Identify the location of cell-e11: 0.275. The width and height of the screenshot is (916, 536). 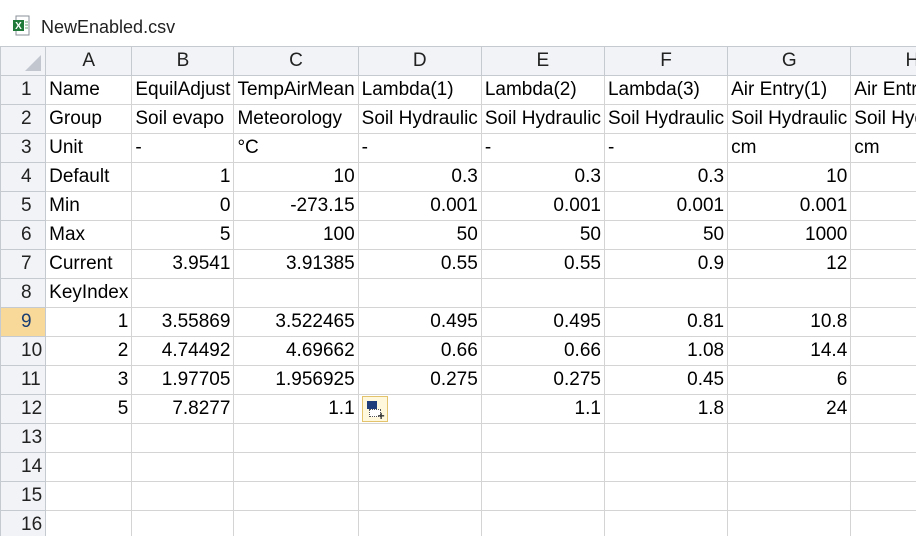
(542, 380).